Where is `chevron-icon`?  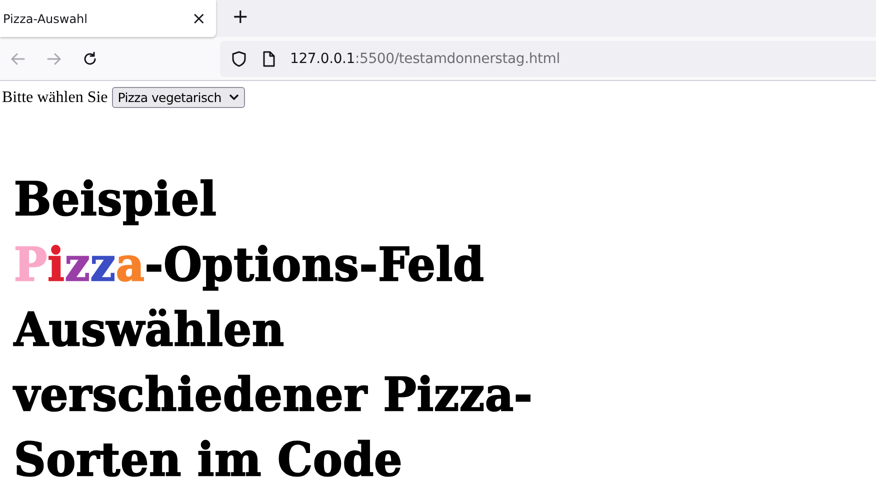
chevron-icon is located at coordinates (234, 97).